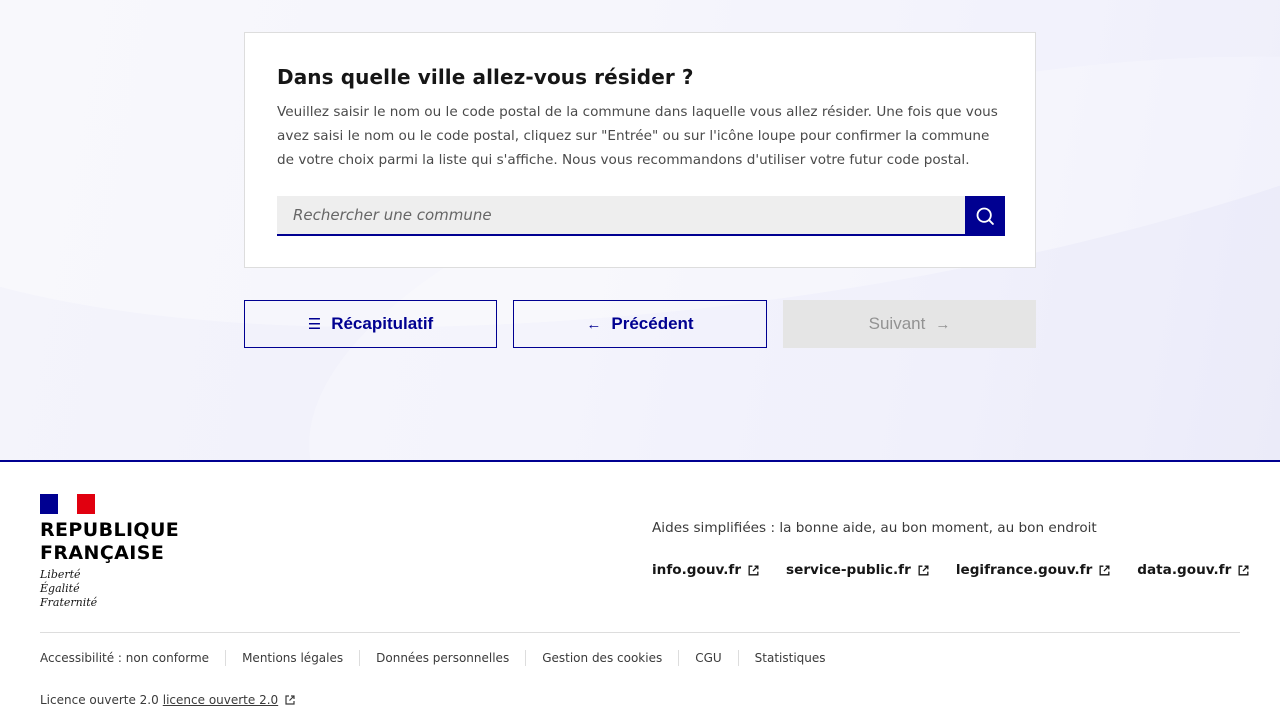  I want to click on link-donnees-personnelles: Données personnelles, so click(442, 658).